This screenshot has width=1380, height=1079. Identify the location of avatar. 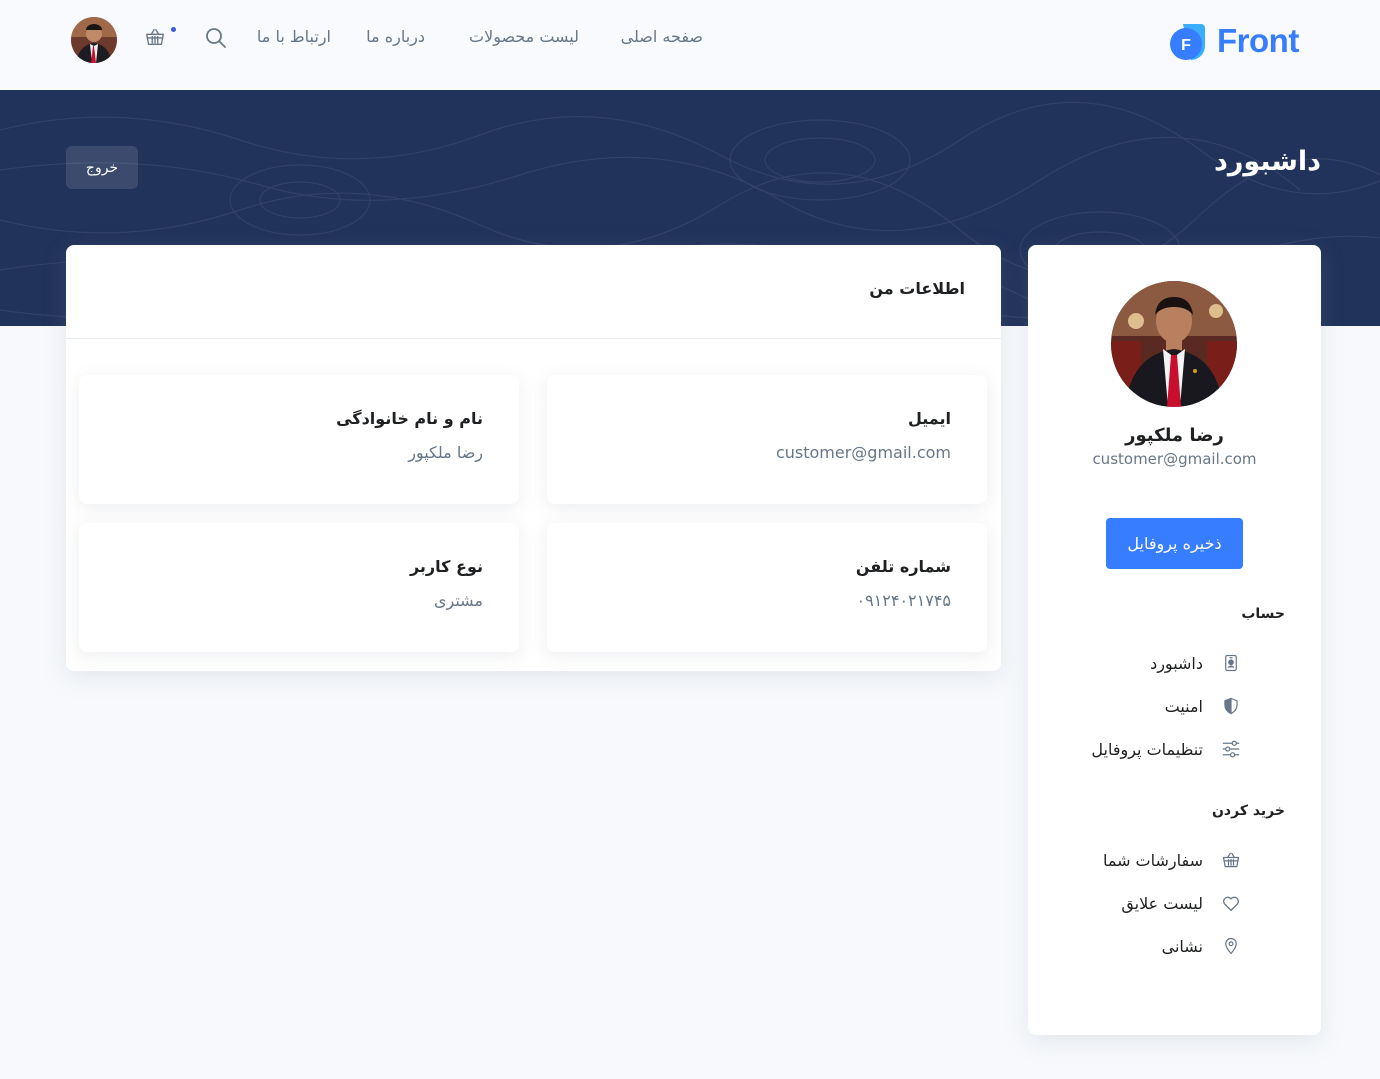
(94, 40).